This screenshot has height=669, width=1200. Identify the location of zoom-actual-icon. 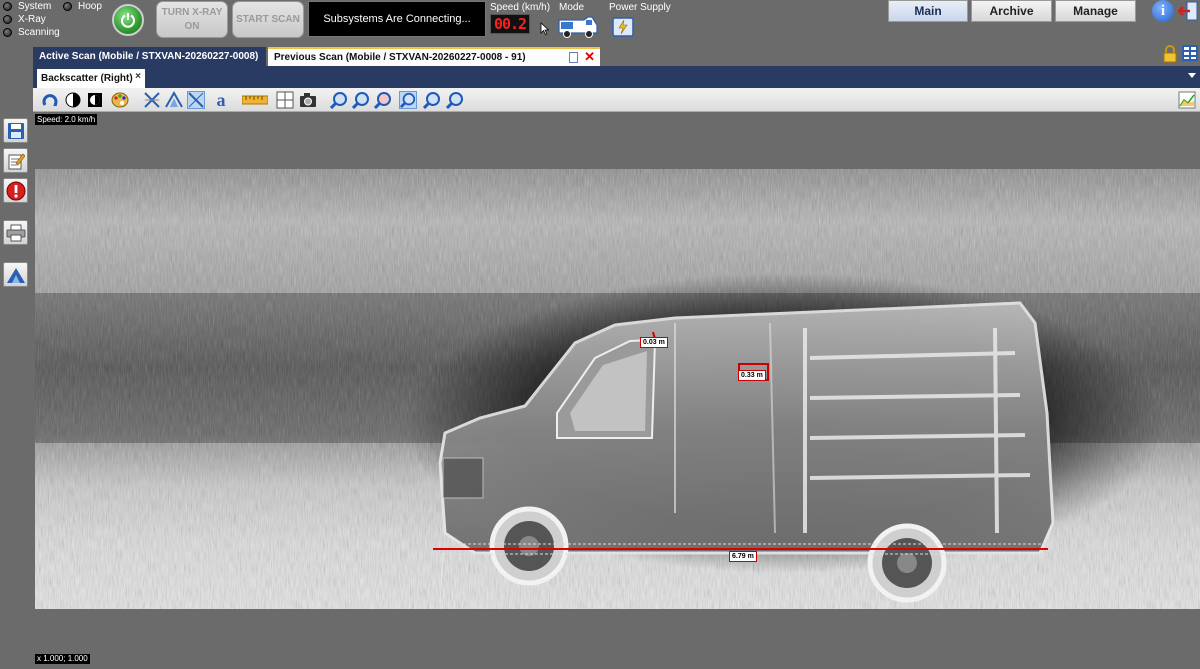
(431, 100).